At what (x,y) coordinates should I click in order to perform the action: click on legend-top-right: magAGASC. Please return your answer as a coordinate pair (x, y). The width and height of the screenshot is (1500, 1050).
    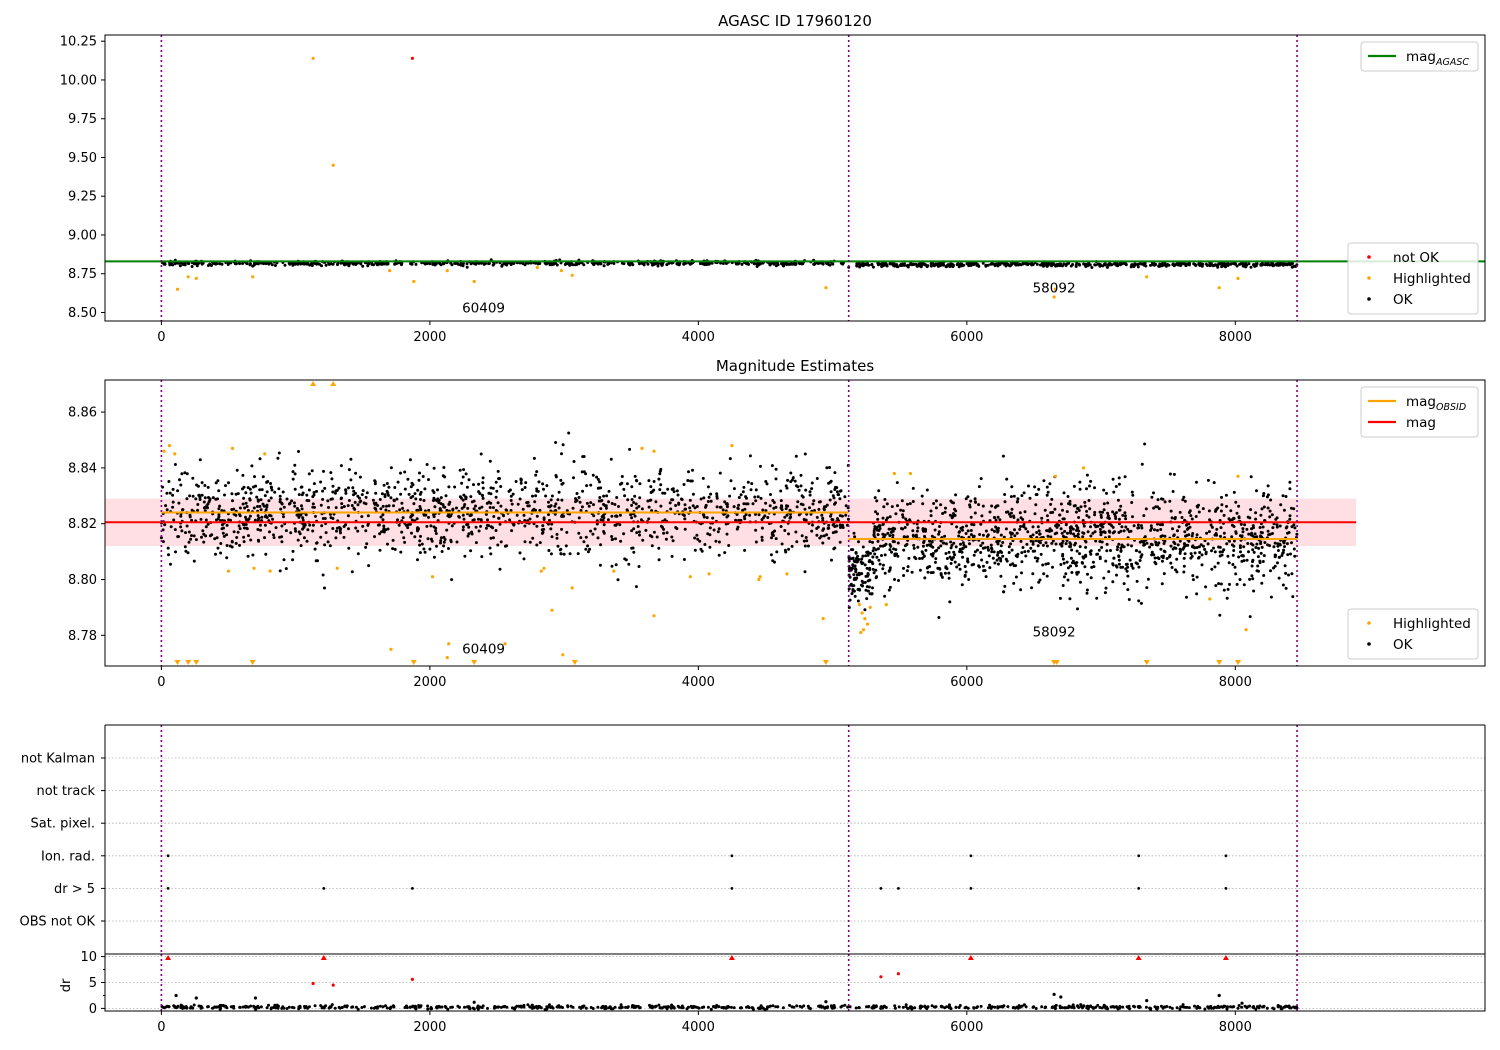
    Looking at the image, I should click on (1419, 56).